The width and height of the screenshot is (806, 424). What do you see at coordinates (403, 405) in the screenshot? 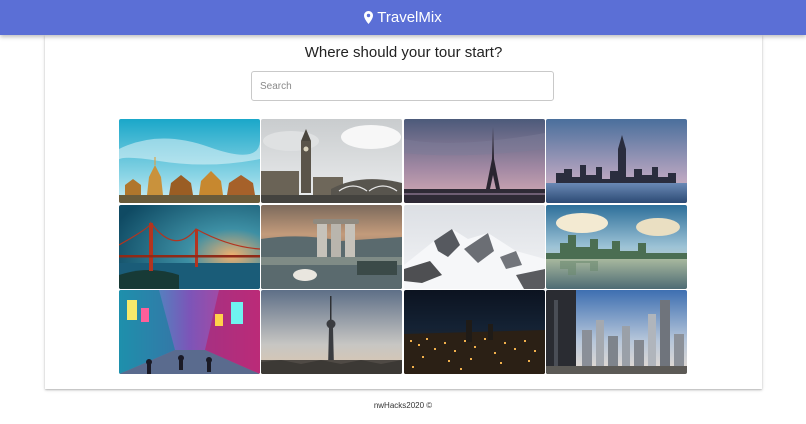
I see `footer-credit: nwHacks2020 ©` at bounding box center [403, 405].